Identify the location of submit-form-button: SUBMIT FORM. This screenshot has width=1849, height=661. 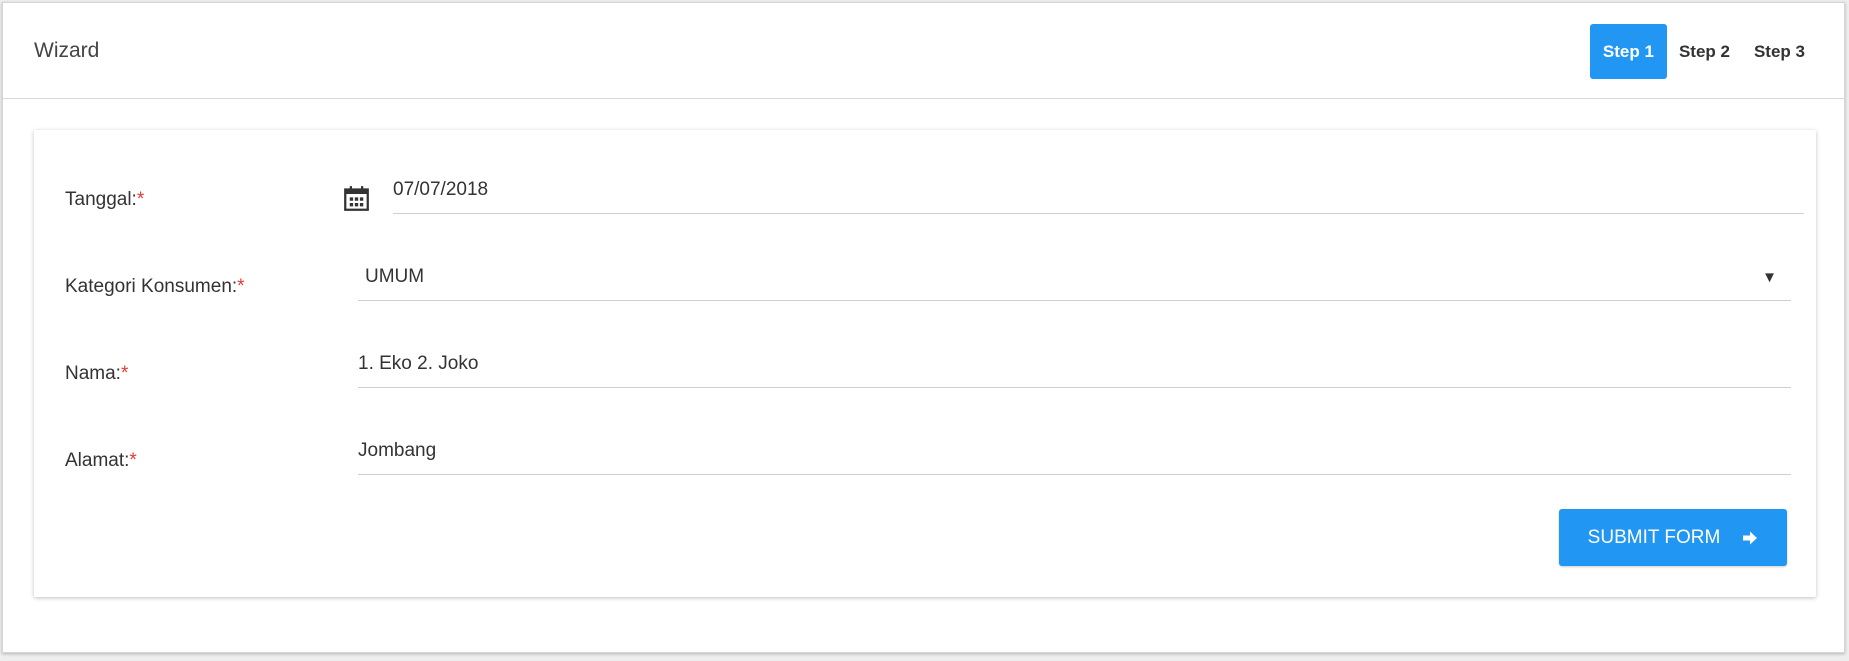
(1673, 537).